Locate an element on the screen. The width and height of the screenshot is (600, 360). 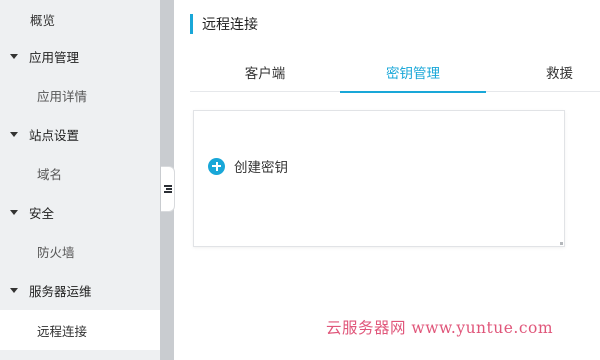
sidebar-item-label: 概览 is located at coordinates (43, 20).